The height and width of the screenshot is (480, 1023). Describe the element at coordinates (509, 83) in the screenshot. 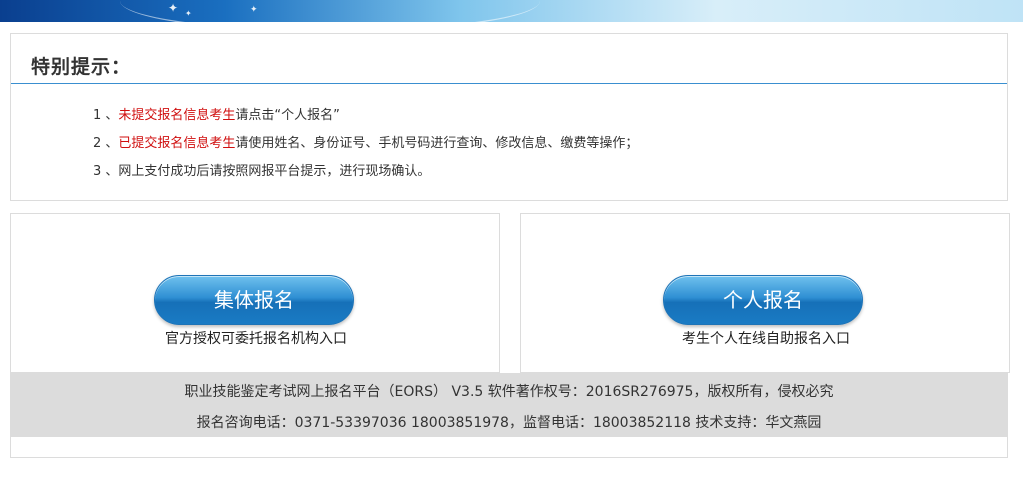

I see `notice-divider` at that location.